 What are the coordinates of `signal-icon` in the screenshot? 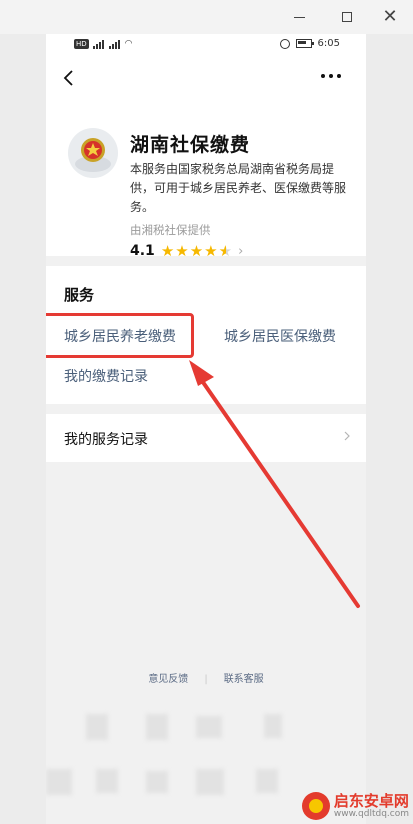 It's located at (98, 44).